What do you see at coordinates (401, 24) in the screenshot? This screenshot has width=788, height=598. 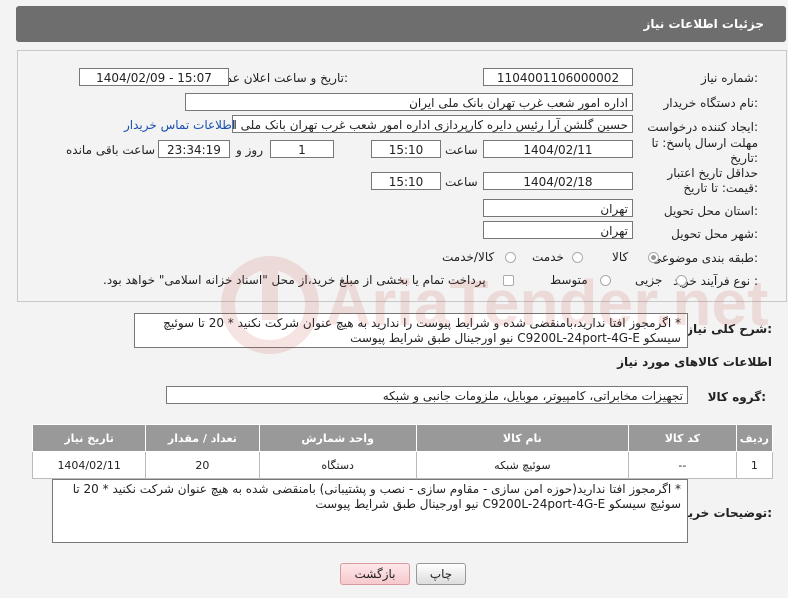 I see `page-header: جزئیات اطلاعات نیاز` at bounding box center [401, 24].